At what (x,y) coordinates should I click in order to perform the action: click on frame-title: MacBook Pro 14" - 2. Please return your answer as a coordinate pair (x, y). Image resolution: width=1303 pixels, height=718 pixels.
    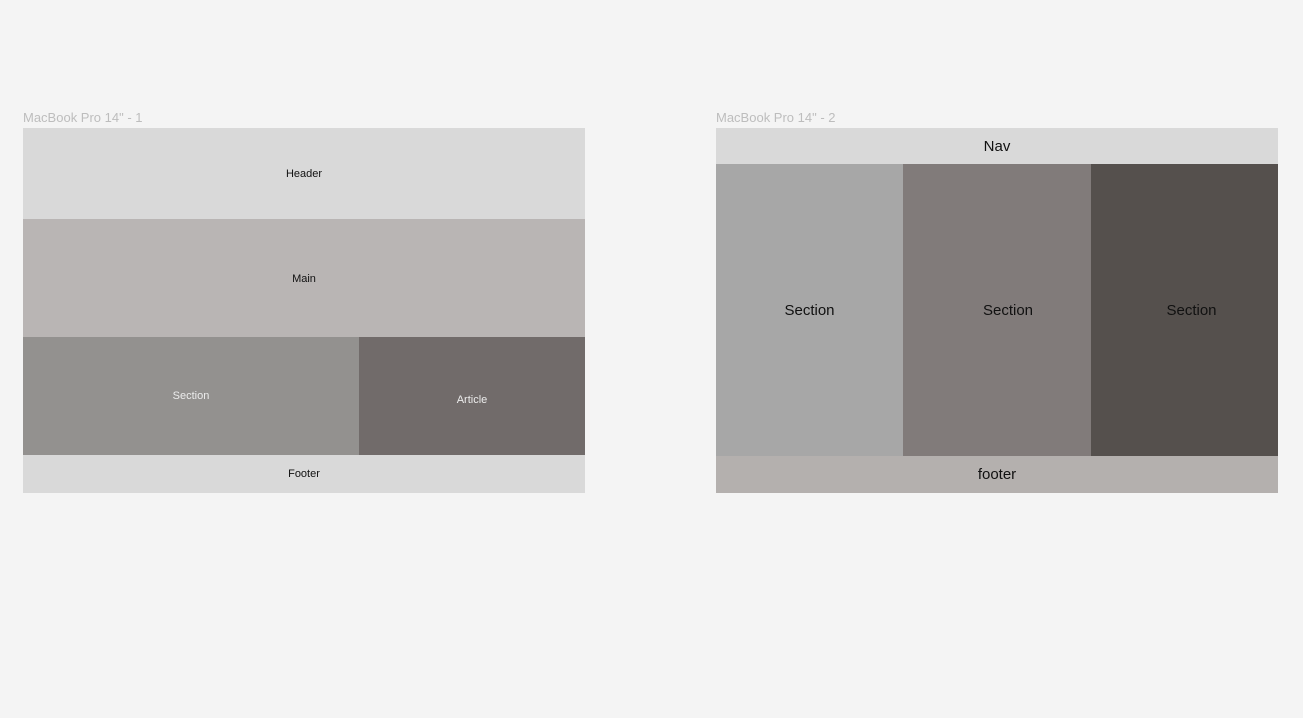
    Looking at the image, I should click on (776, 118).